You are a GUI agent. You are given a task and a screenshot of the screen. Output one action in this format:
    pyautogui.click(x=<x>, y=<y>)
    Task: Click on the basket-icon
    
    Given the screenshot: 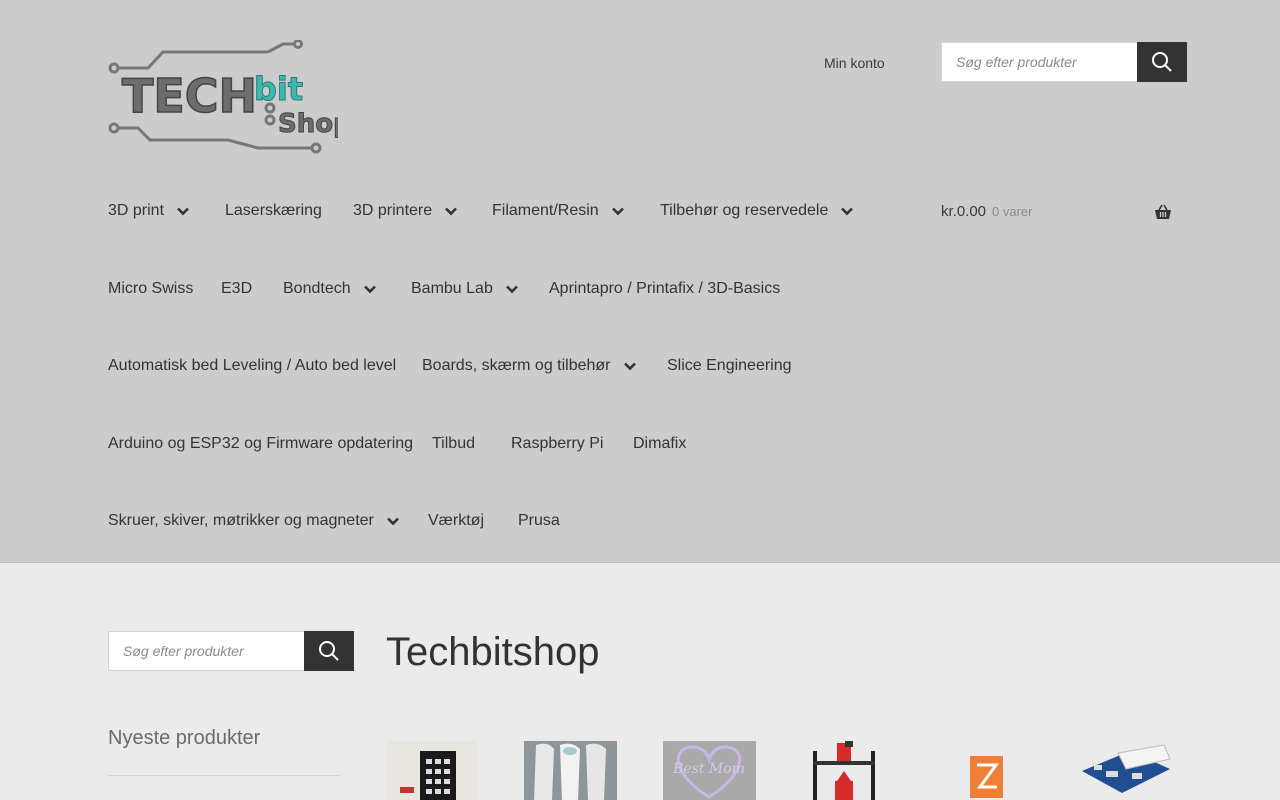 What is the action you would take?
    pyautogui.click(x=1163, y=211)
    